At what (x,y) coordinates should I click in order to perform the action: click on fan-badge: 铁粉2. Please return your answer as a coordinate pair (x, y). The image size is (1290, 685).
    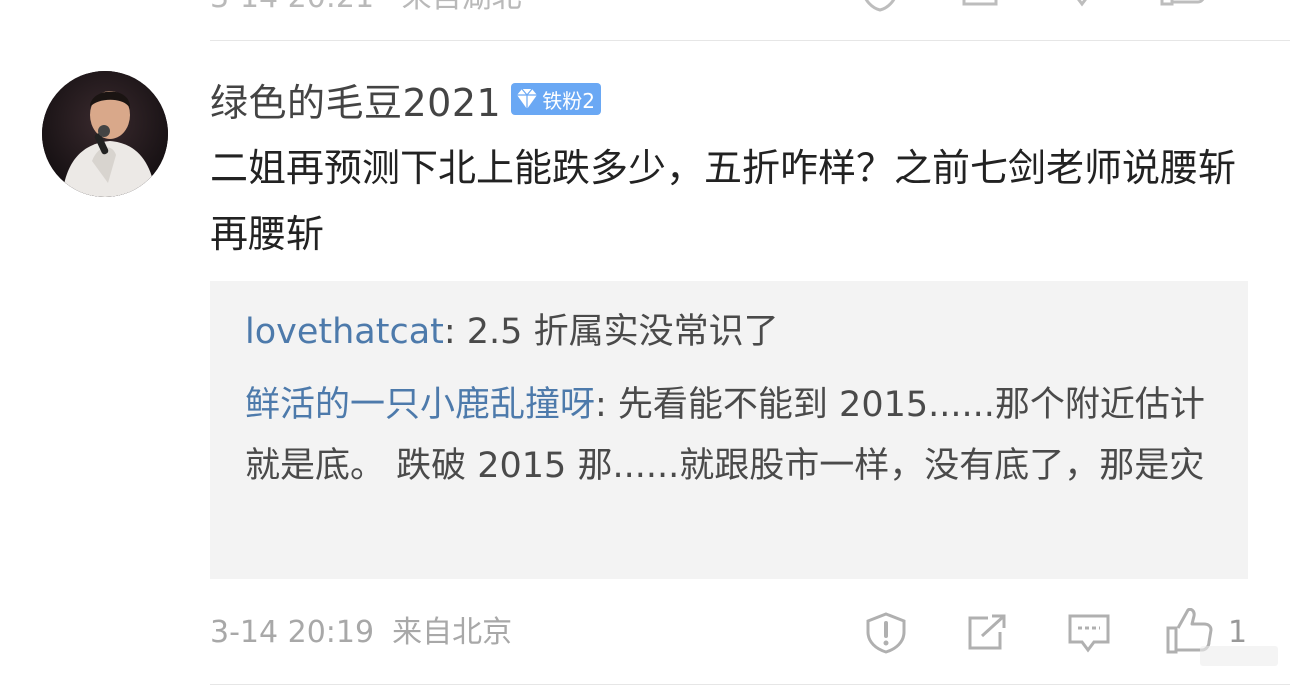
    Looking at the image, I should click on (556, 99).